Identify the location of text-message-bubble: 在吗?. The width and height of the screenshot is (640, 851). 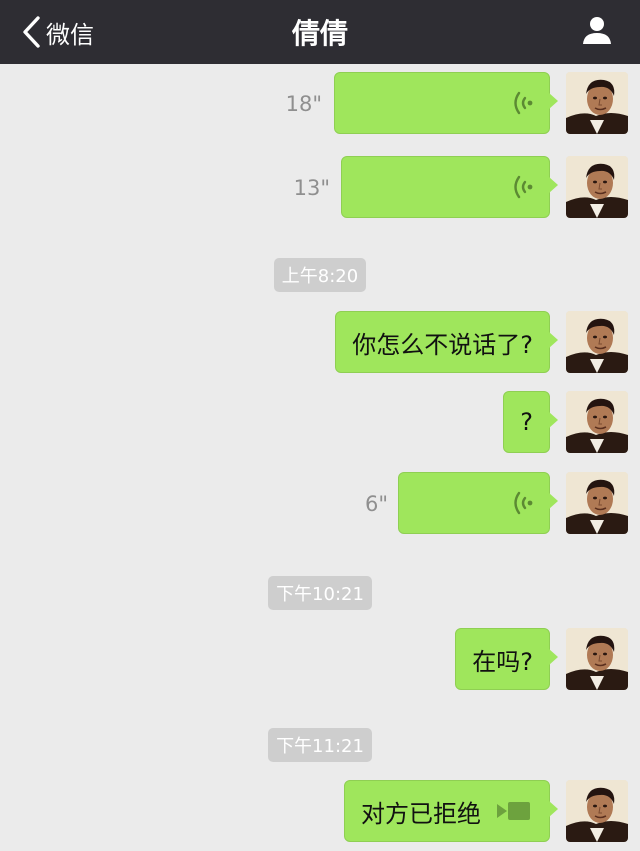
(506, 659).